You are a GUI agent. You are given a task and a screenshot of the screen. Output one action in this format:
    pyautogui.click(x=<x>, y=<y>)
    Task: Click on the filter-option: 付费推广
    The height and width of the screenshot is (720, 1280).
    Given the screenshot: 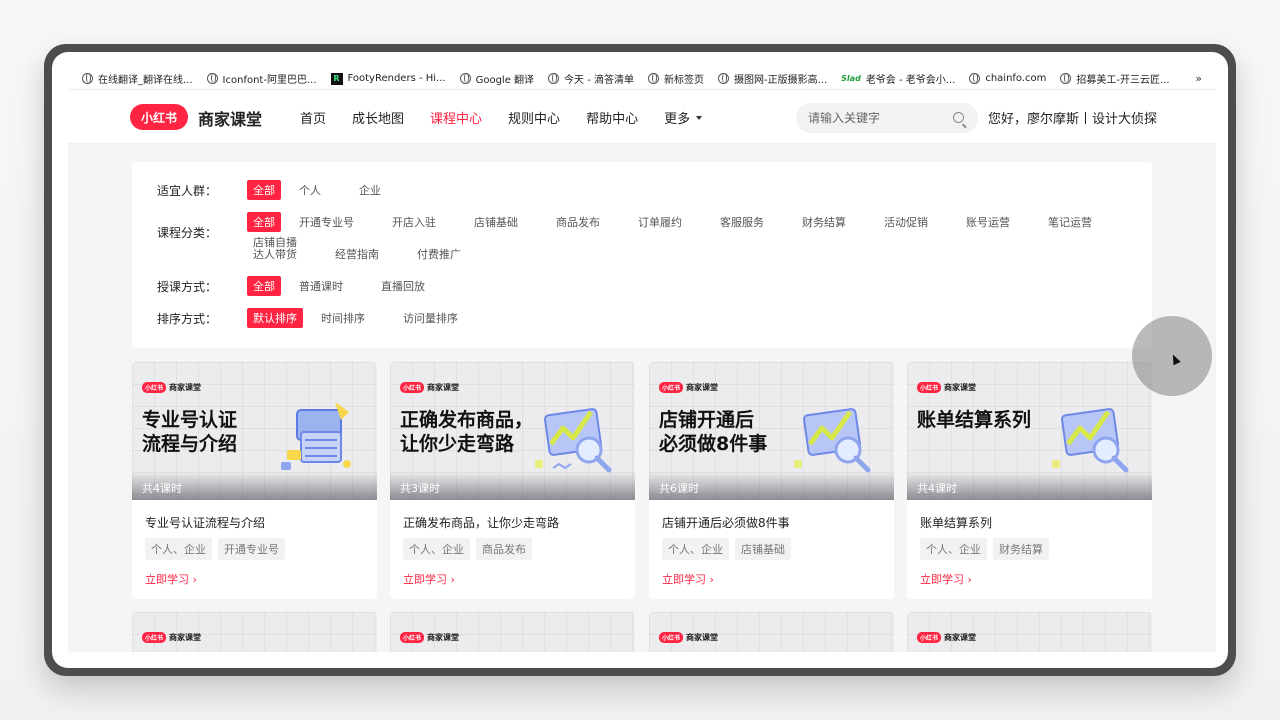 What is the action you would take?
    pyautogui.click(x=439, y=254)
    